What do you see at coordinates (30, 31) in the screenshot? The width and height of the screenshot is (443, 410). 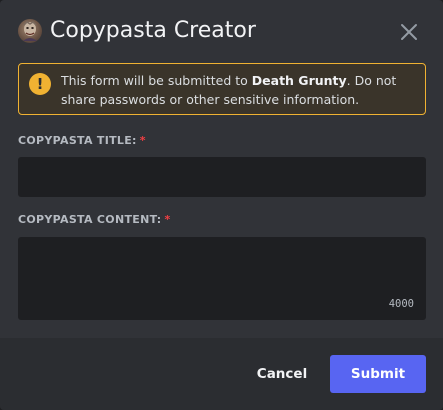 I see `app-avatar-icon` at bounding box center [30, 31].